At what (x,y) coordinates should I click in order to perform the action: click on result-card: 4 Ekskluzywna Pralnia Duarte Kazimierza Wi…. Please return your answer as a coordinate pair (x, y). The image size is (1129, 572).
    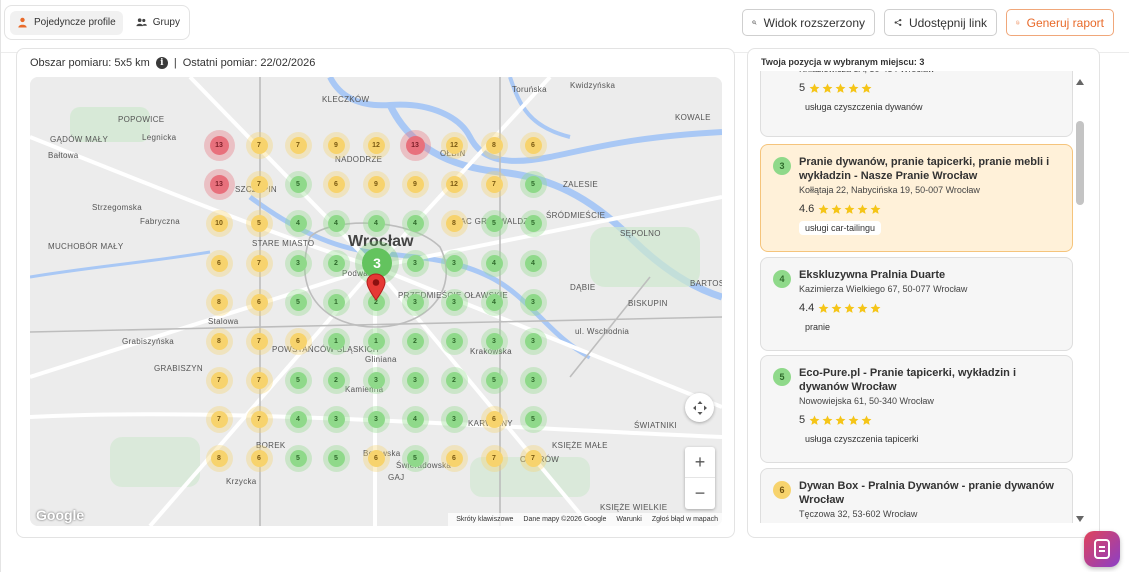
    Looking at the image, I should click on (916, 304).